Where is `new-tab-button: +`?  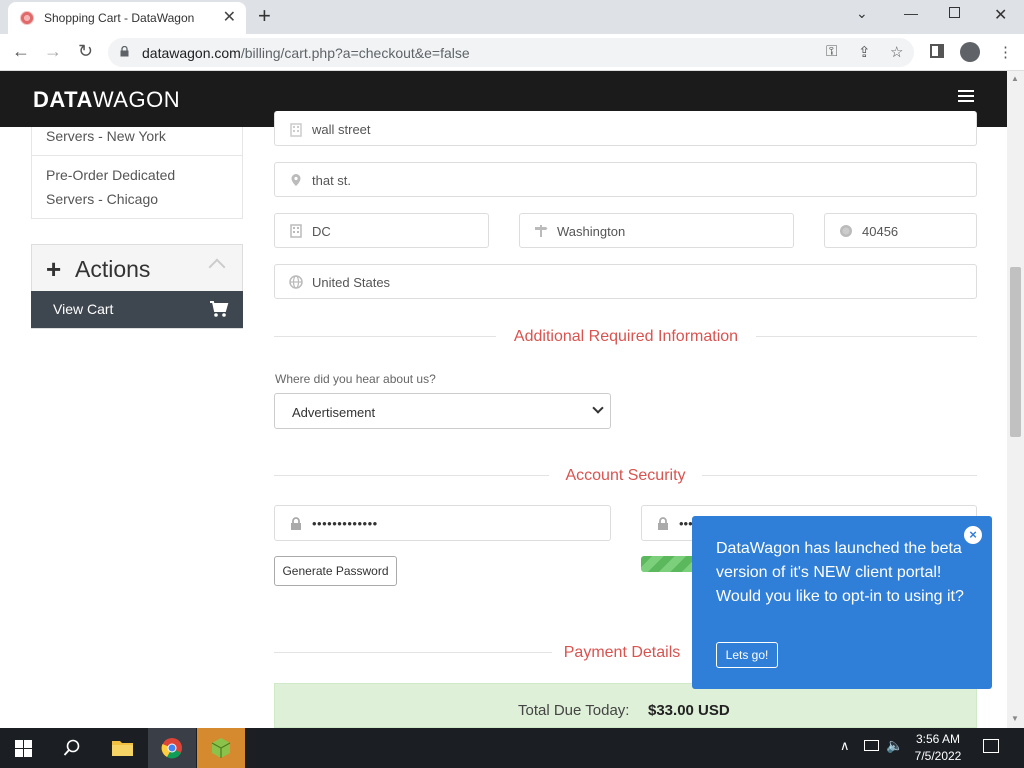
new-tab-button: + is located at coordinates (264, 16).